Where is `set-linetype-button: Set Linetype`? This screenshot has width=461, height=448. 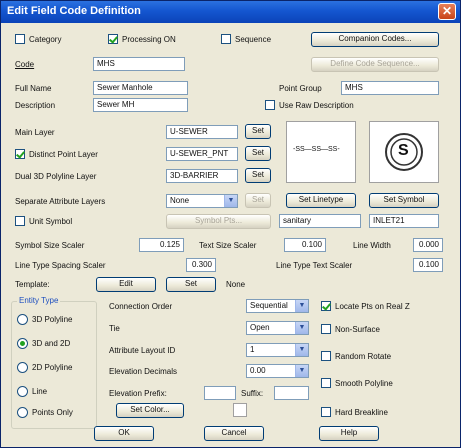 set-linetype-button: Set Linetype is located at coordinates (321, 200).